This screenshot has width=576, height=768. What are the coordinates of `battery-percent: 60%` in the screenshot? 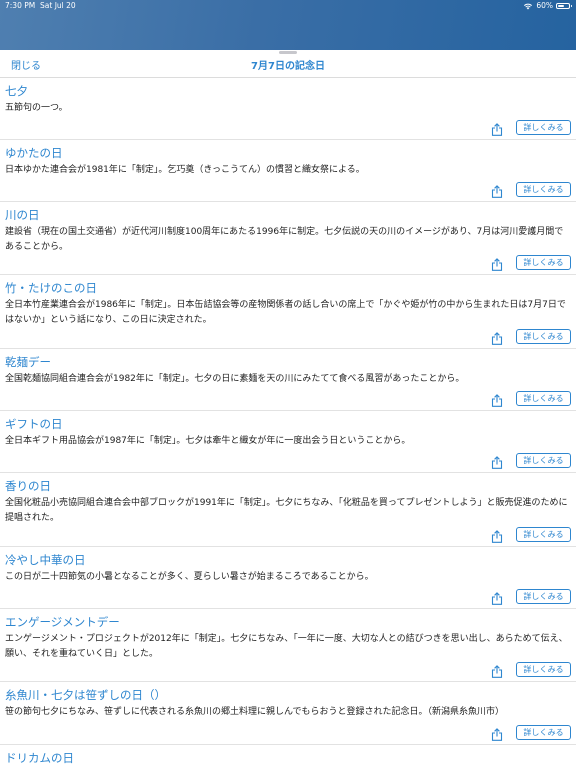 It's located at (544, 5).